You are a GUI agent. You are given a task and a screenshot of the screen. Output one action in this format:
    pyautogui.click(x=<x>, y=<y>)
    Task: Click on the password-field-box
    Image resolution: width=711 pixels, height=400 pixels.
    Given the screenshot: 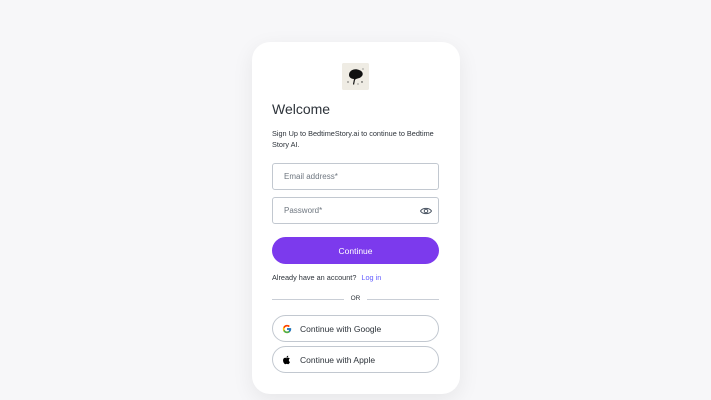 What is the action you would take?
    pyautogui.click(x=355, y=210)
    